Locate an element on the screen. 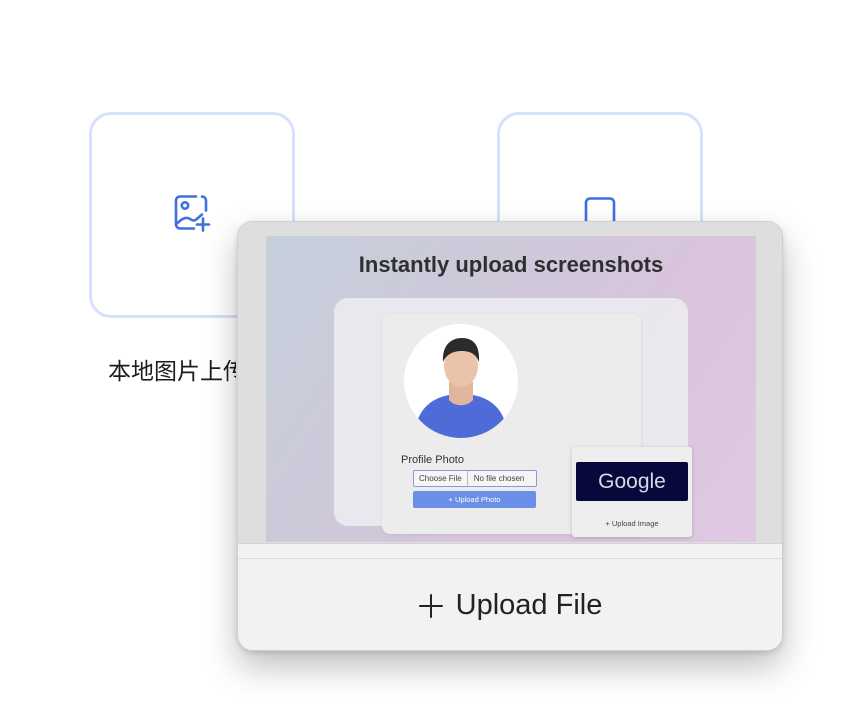 The image size is (846, 706). upload-file-button: Upload File is located at coordinates (510, 604).